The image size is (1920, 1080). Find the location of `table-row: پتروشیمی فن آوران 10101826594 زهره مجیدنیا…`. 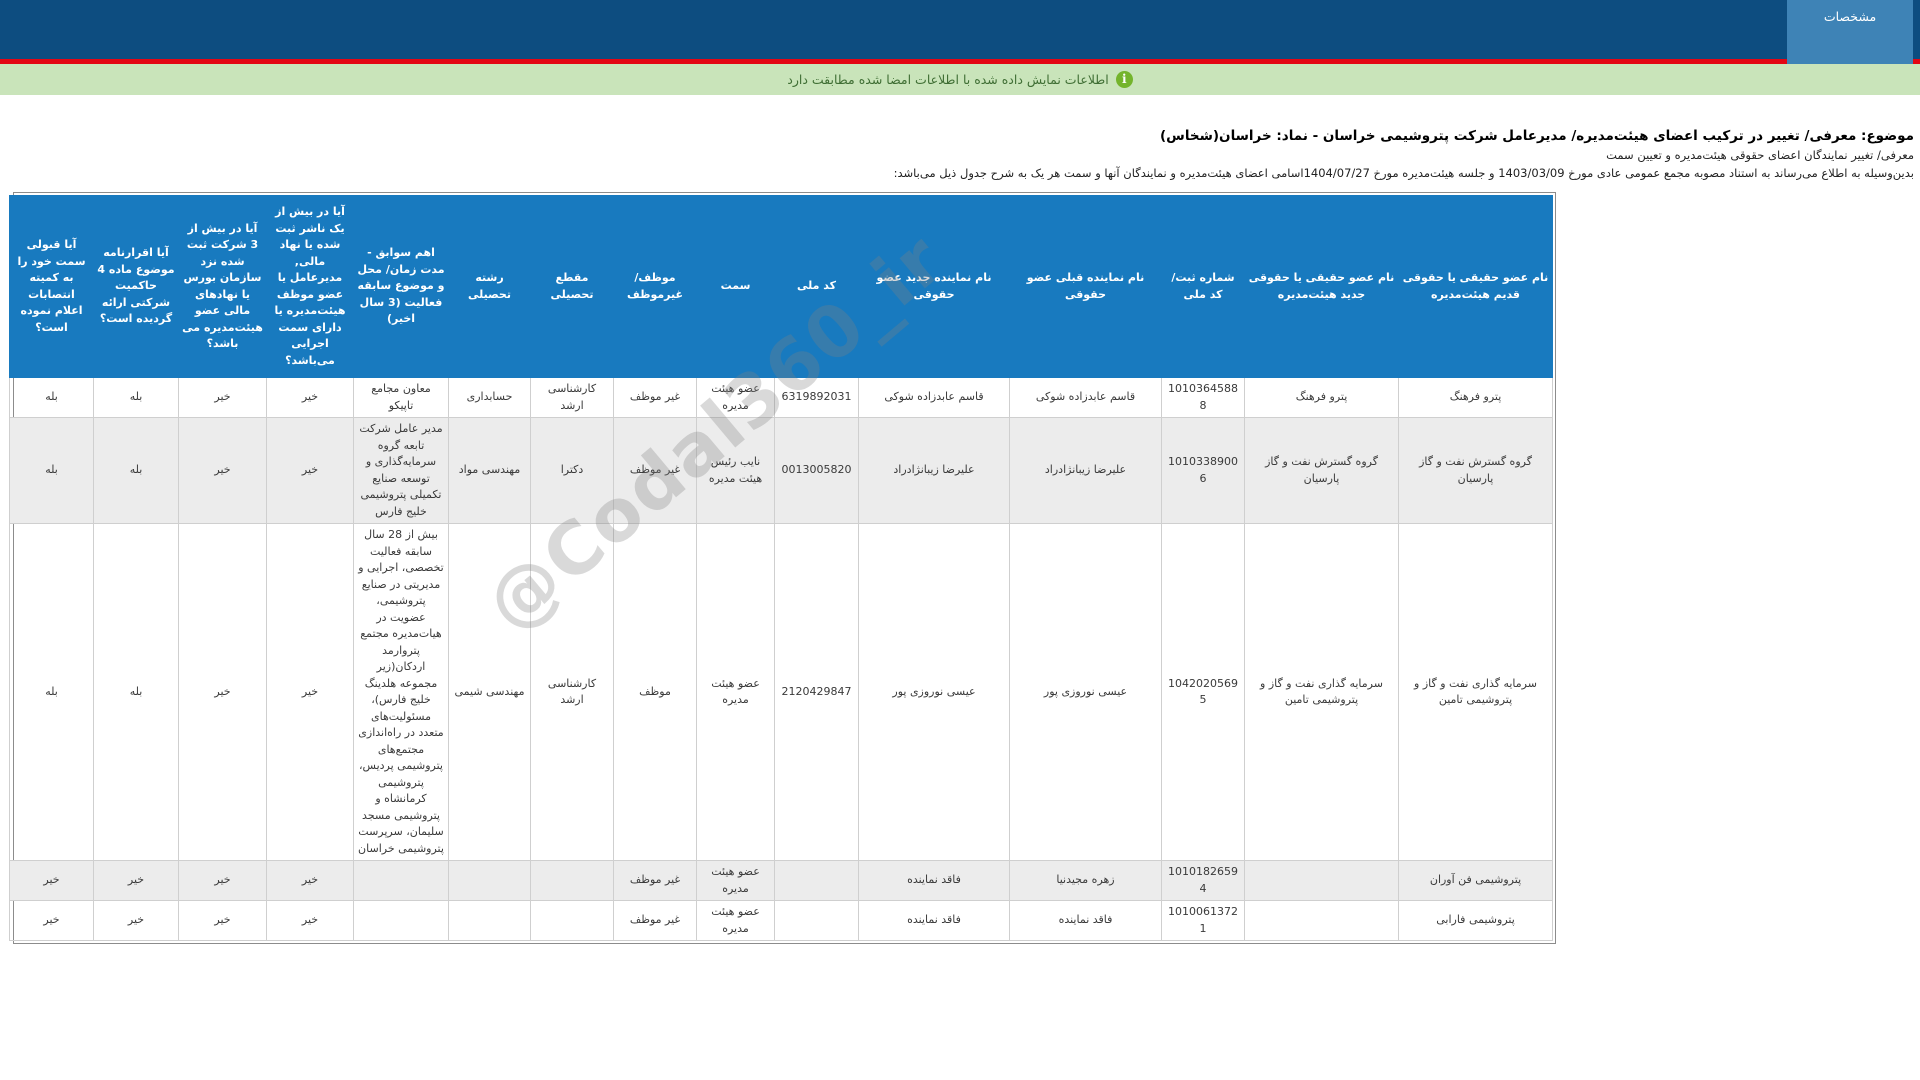

table-row: پتروشیمی فن آوران 10101826594 زهره مجیدنیا… is located at coordinates (781, 880).